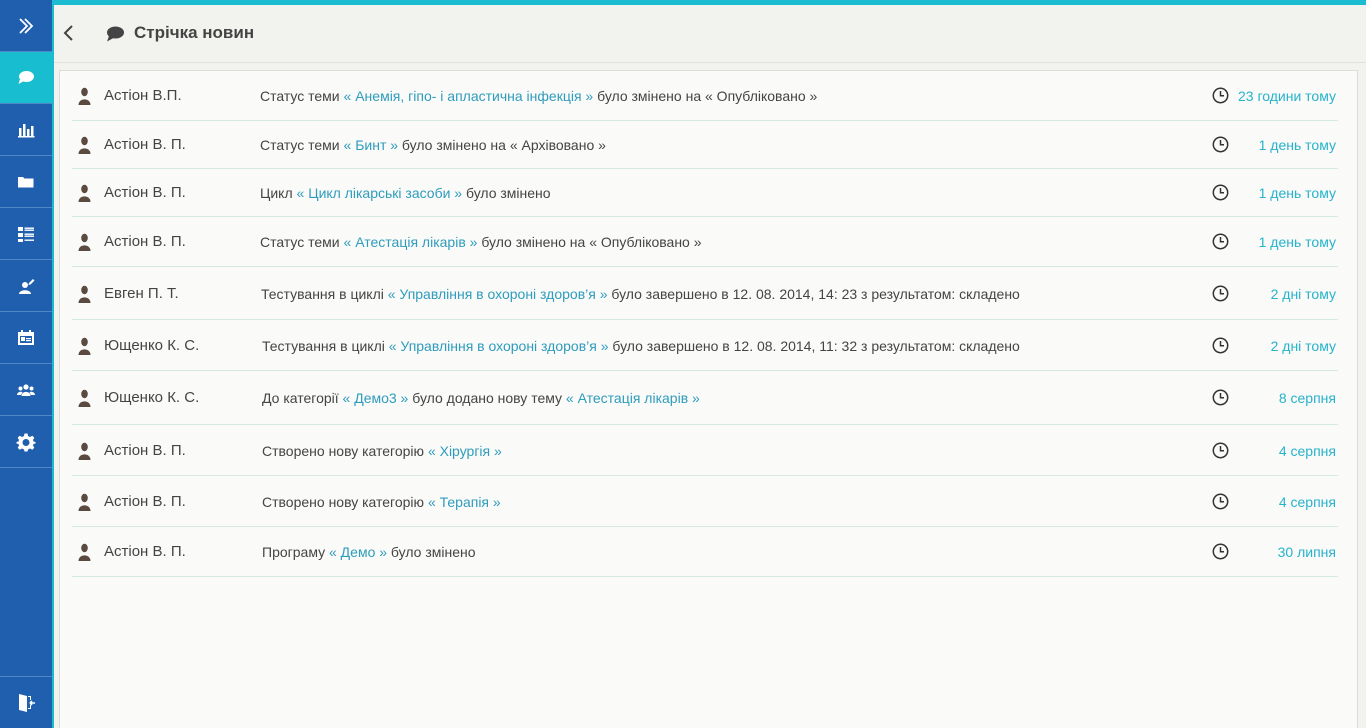  I want to click on feed-item-time: 23 години тому, so click(1287, 96).